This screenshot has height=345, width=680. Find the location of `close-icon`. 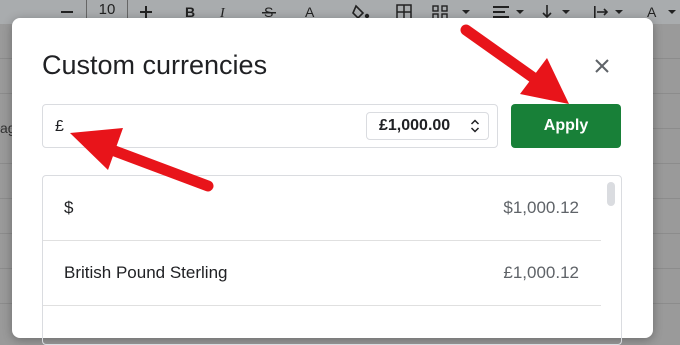

close-icon is located at coordinates (602, 66).